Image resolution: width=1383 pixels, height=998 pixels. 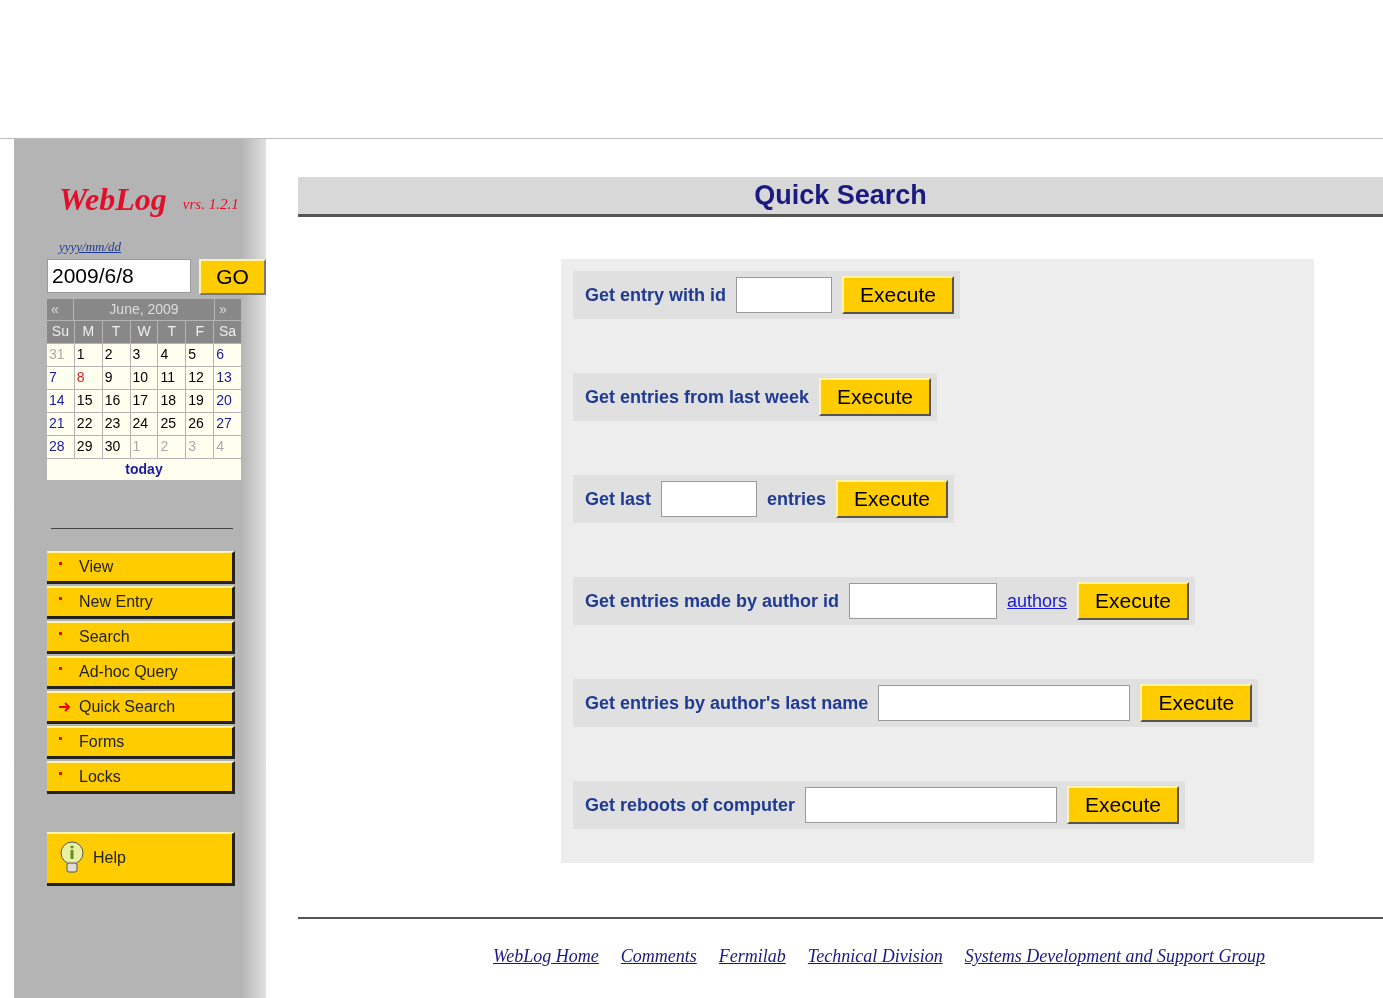 I want to click on calendar-day: 19, so click(x=200, y=400).